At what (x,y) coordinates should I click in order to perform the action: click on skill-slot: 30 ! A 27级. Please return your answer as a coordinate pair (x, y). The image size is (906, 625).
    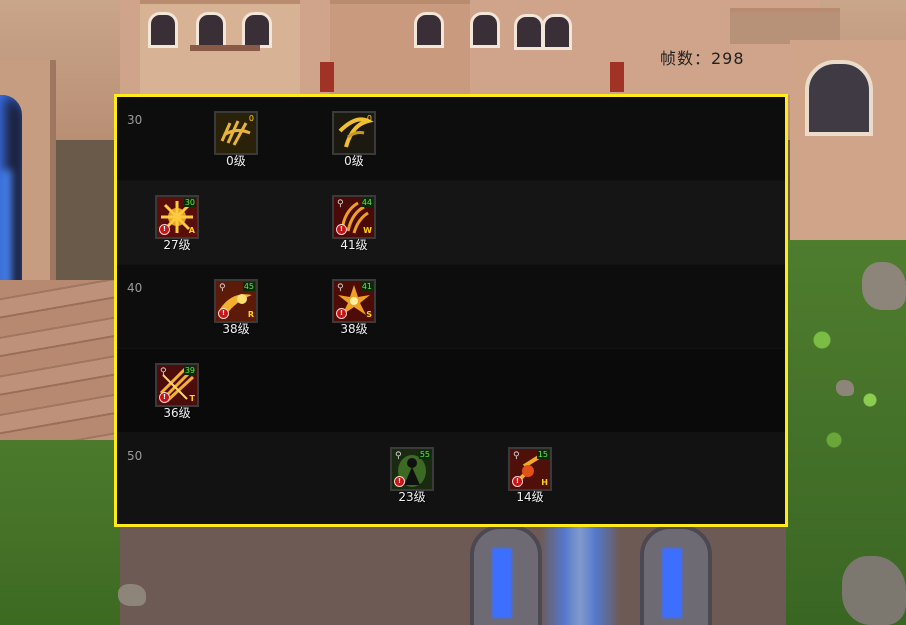
    Looking at the image, I should click on (177, 224).